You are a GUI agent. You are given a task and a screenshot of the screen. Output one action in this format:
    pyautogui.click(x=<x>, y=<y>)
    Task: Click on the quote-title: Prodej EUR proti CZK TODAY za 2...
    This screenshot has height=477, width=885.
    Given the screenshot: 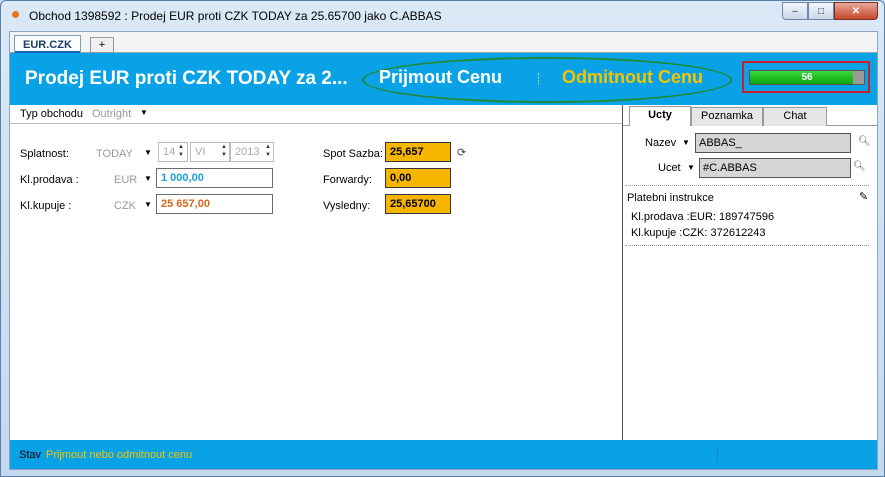 What is the action you would take?
    pyautogui.click(x=186, y=78)
    